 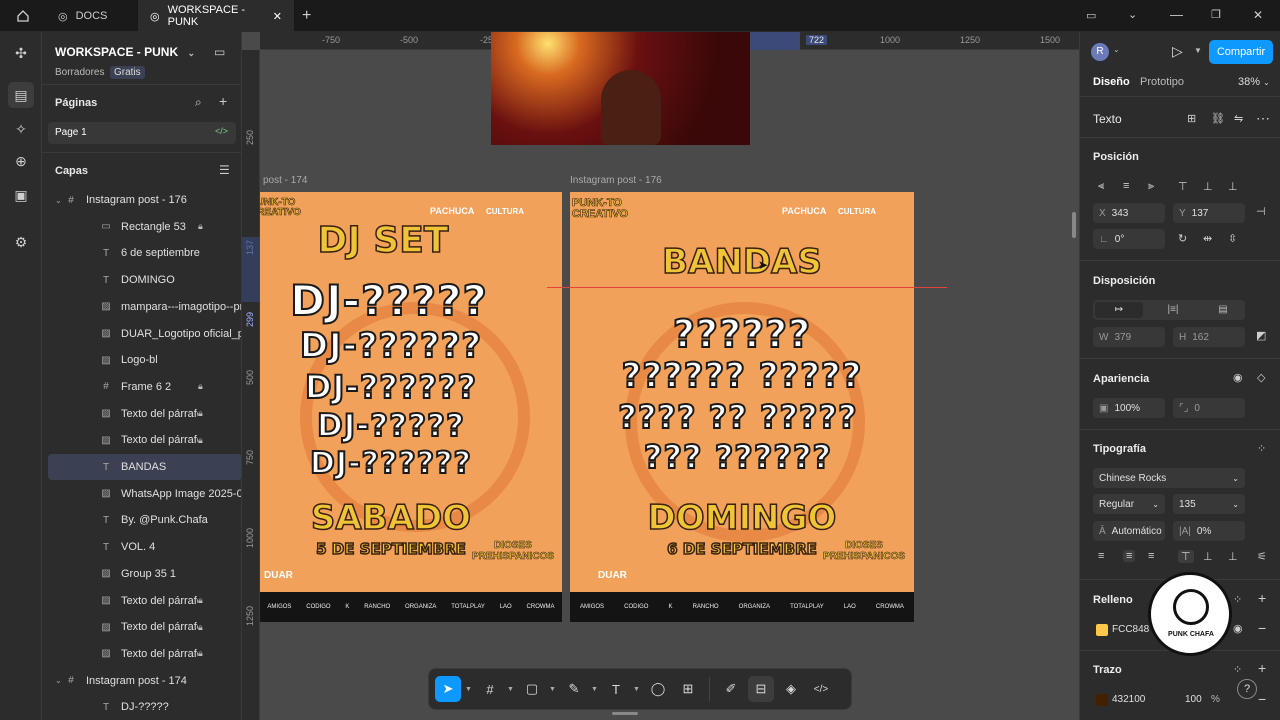 What do you see at coordinates (141, 307) in the screenshot?
I see `layer-item: ▨ mampara---imagotipo--primario` at bounding box center [141, 307].